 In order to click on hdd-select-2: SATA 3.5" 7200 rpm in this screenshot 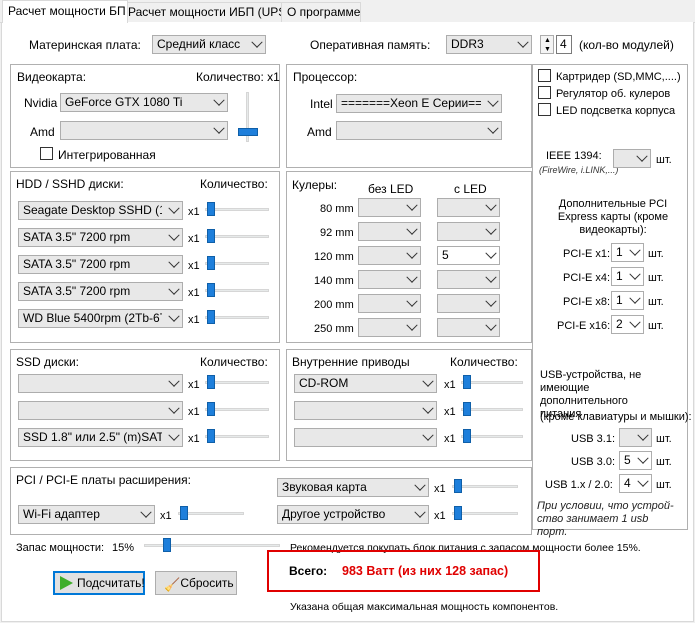, I will do `click(100, 237)`.